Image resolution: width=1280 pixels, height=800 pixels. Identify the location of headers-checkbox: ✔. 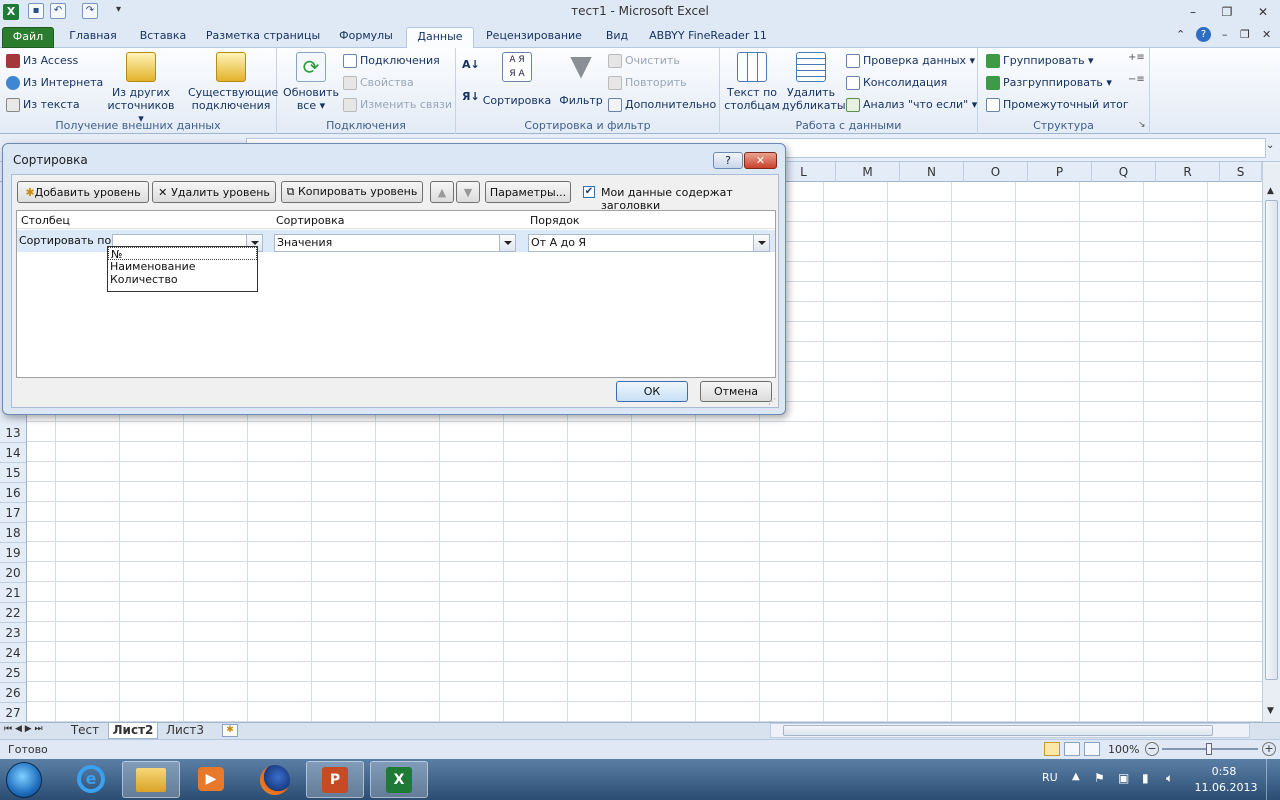
(589, 192).